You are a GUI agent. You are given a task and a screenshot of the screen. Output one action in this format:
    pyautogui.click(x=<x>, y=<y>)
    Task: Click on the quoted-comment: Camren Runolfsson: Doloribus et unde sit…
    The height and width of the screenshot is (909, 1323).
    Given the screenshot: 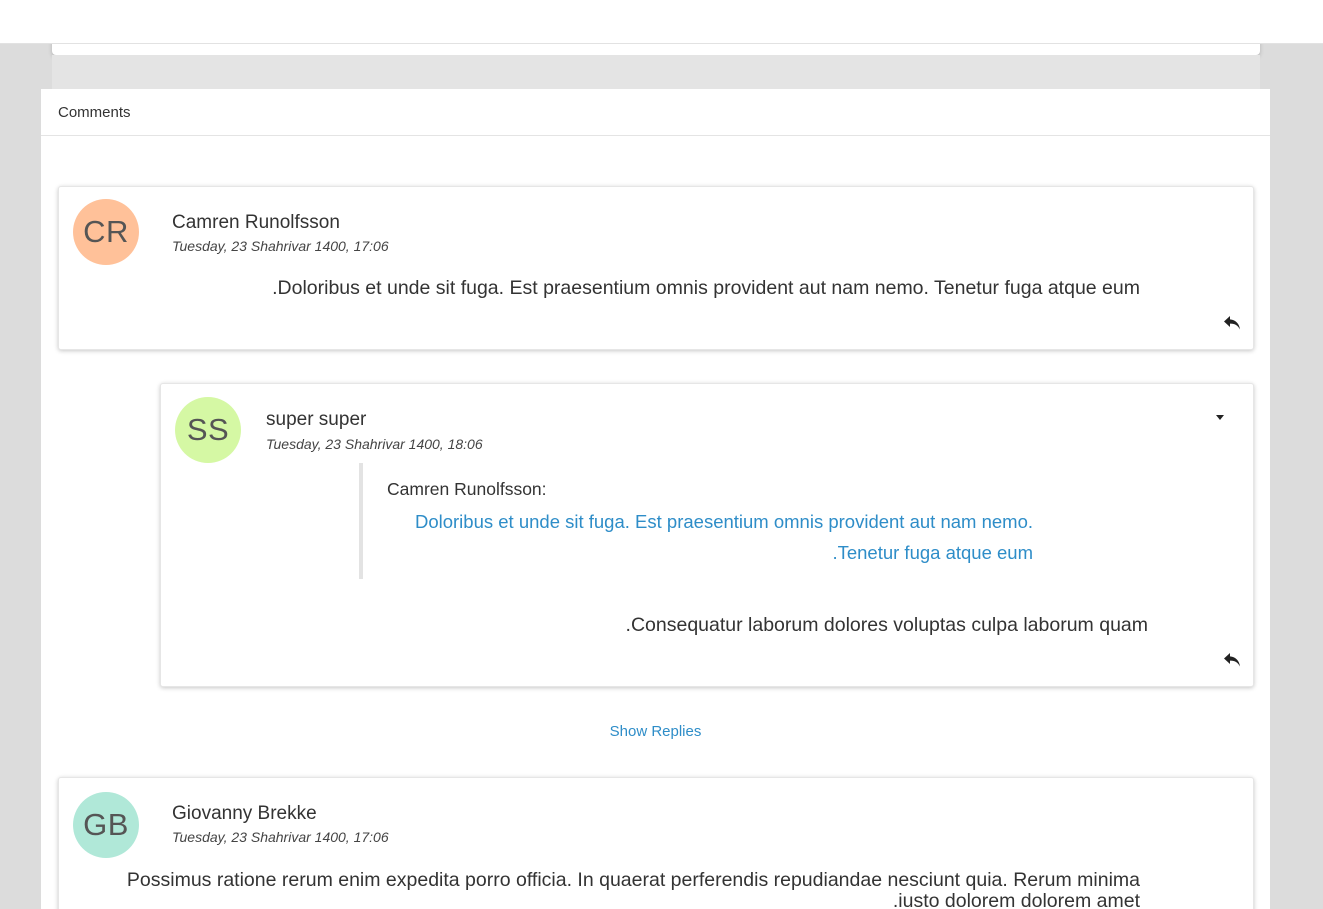 What is the action you would take?
    pyautogui.click(x=699, y=521)
    